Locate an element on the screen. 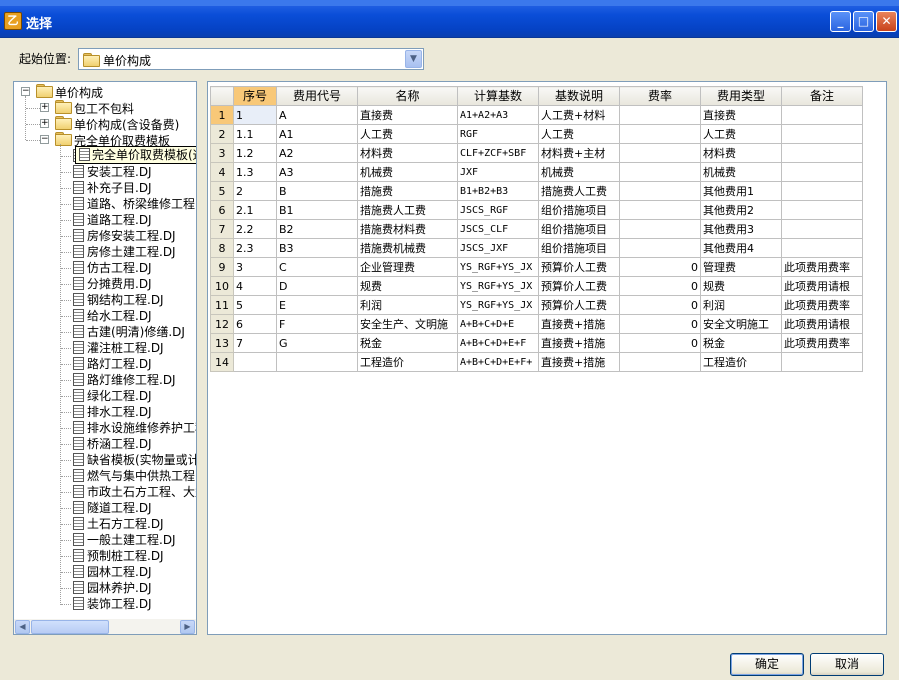 The height and width of the screenshot is (680, 899). table-cell: RGF is located at coordinates (498, 134).